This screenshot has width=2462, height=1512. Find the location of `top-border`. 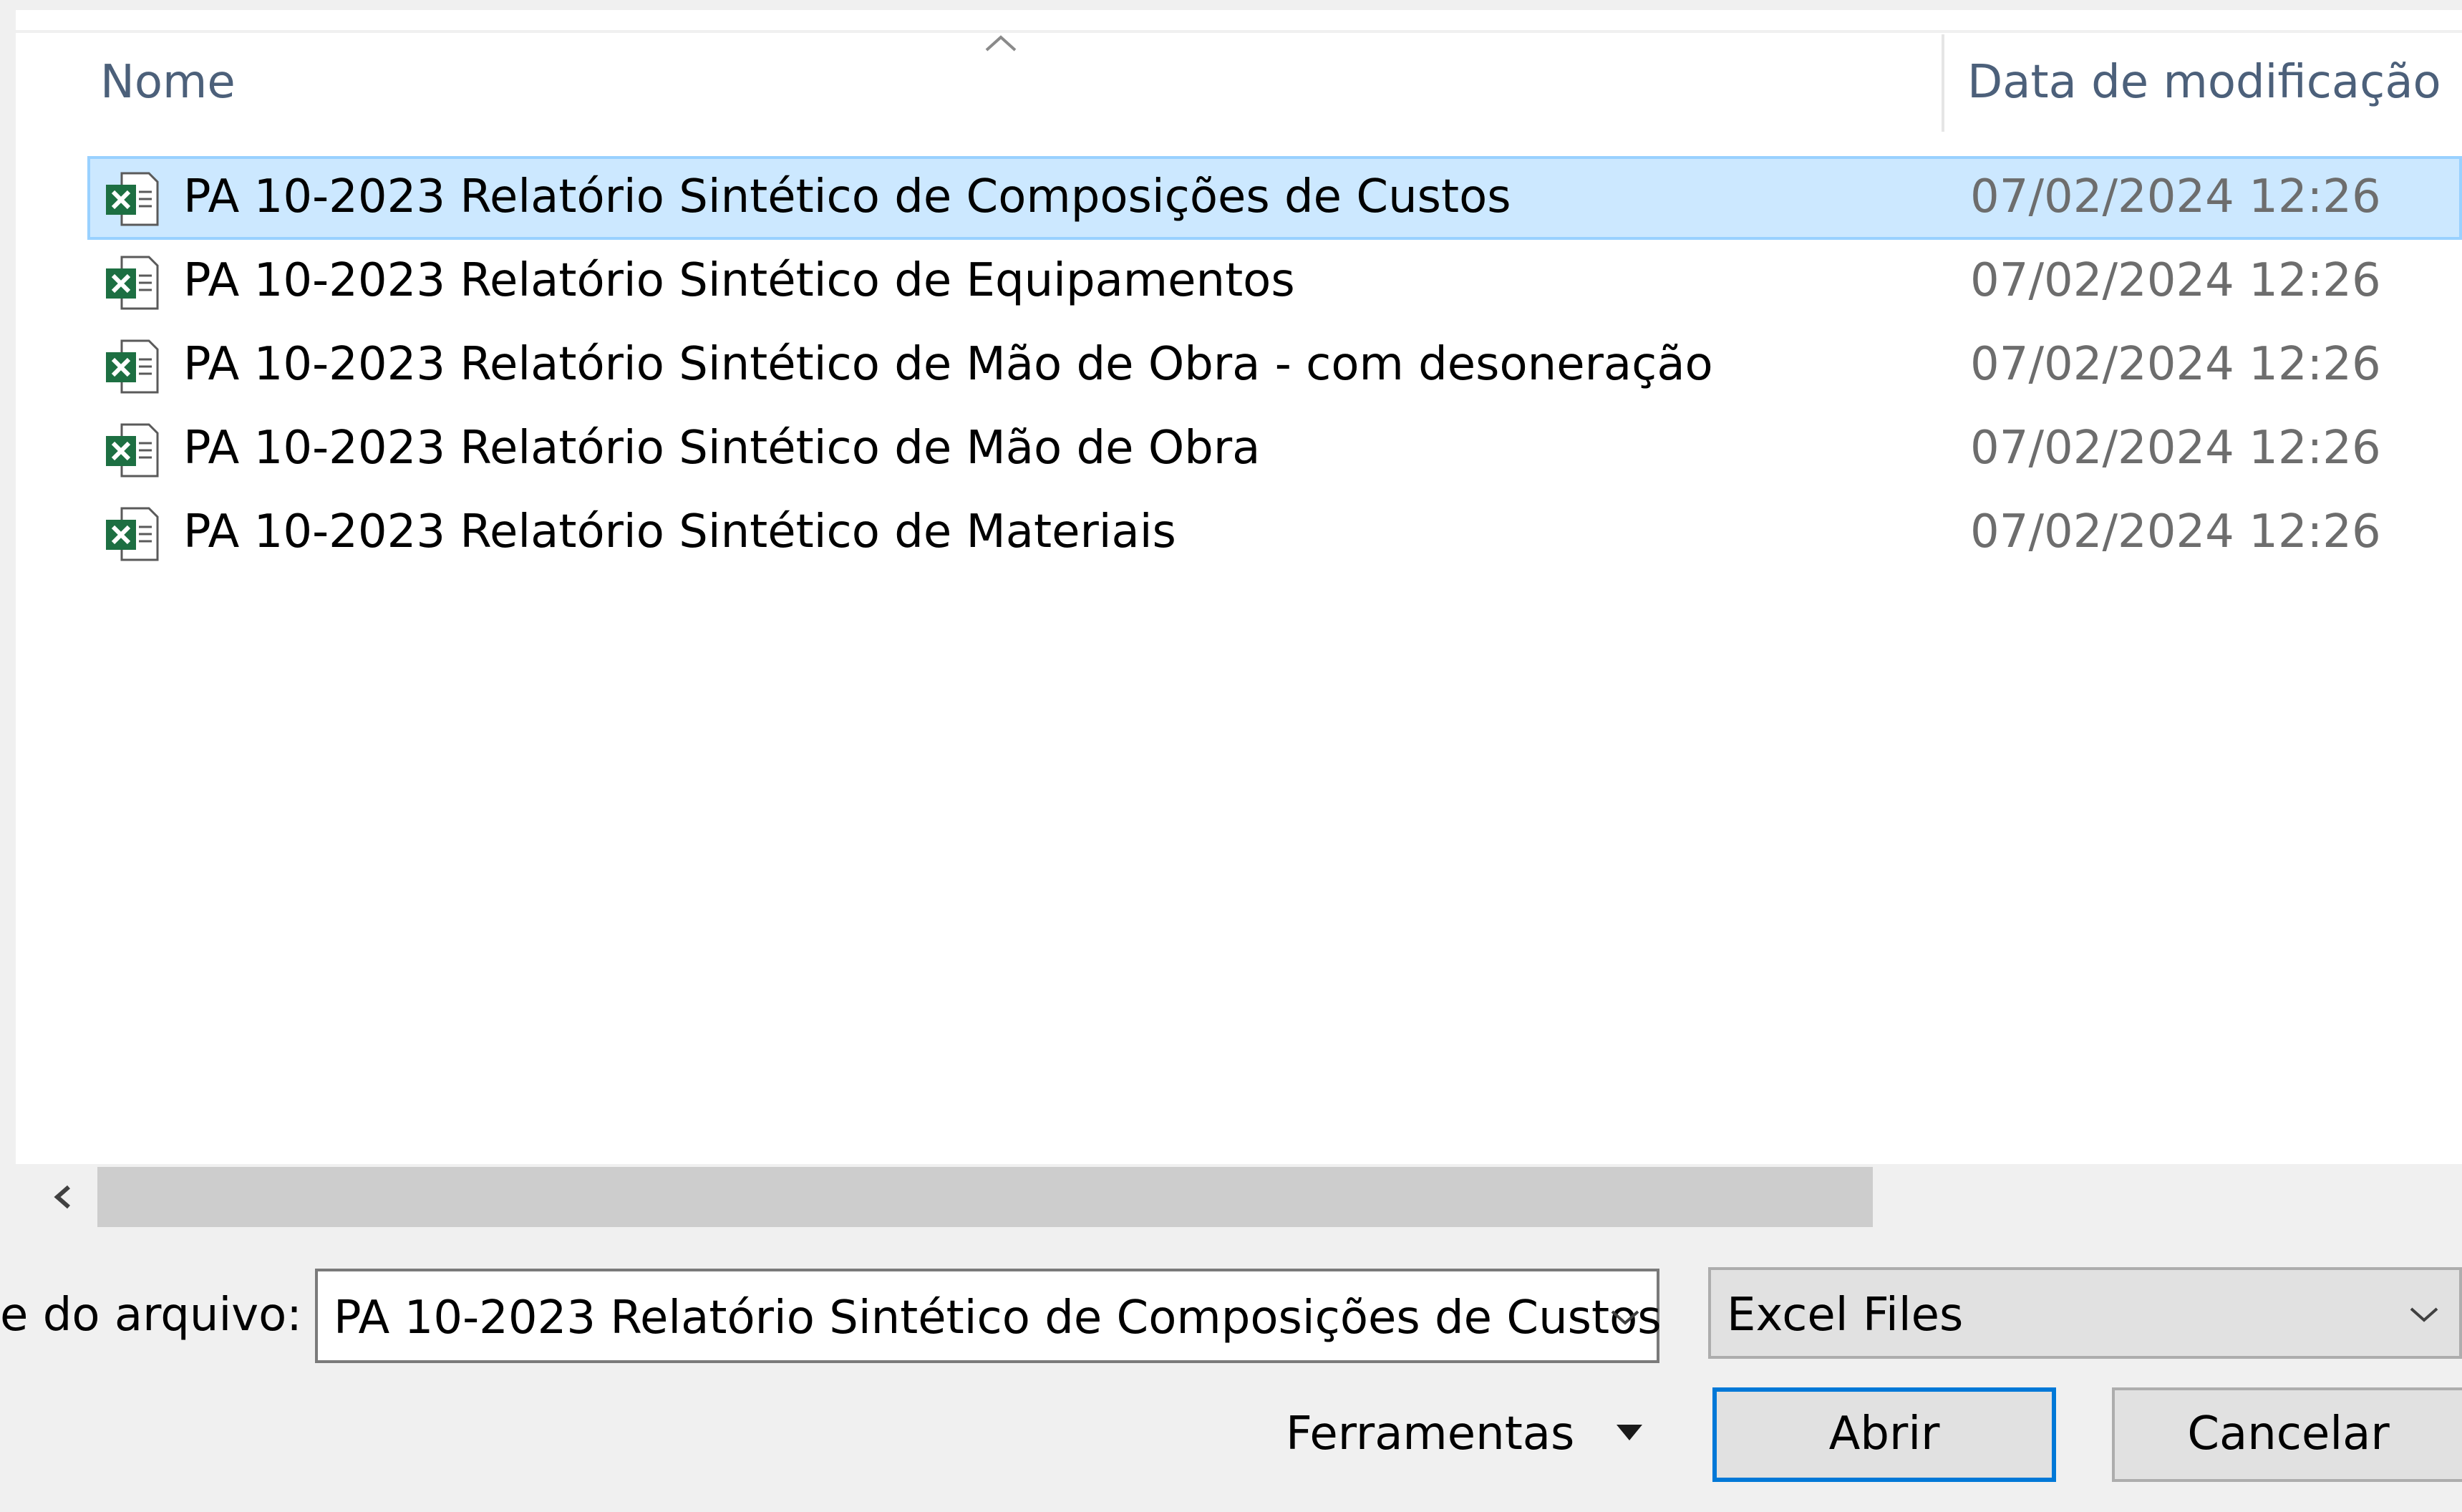

top-border is located at coordinates (1239, 5).